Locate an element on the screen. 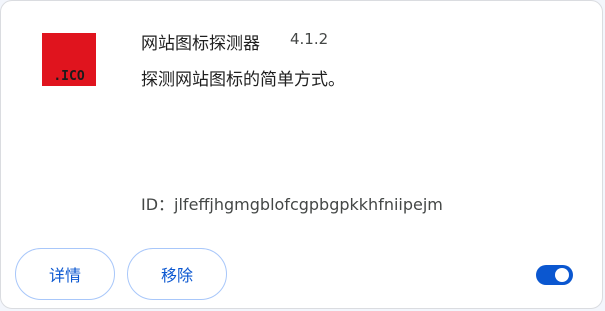 Image resolution: width=605 pixels, height=311 pixels. extension-name: 网站图标探测器 is located at coordinates (200, 44).